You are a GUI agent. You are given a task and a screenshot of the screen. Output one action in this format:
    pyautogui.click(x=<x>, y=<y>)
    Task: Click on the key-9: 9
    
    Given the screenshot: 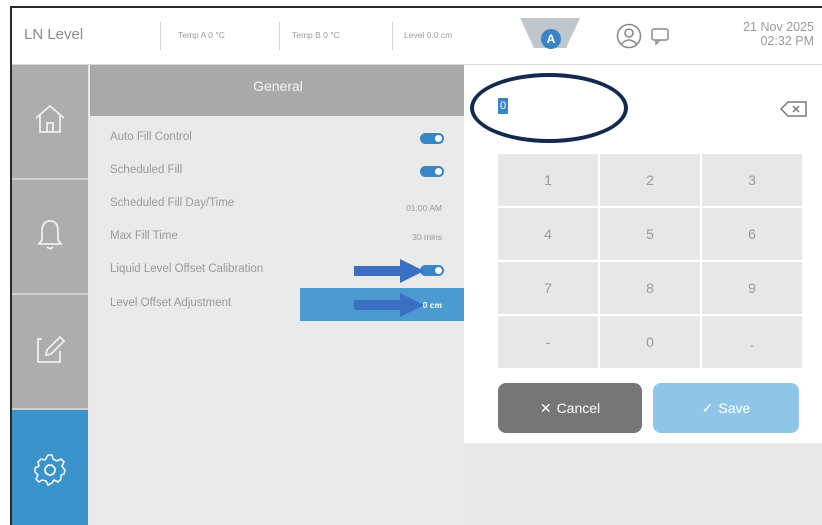 What is the action you would take?
    pyautogui.click(x=752, y=288)
    